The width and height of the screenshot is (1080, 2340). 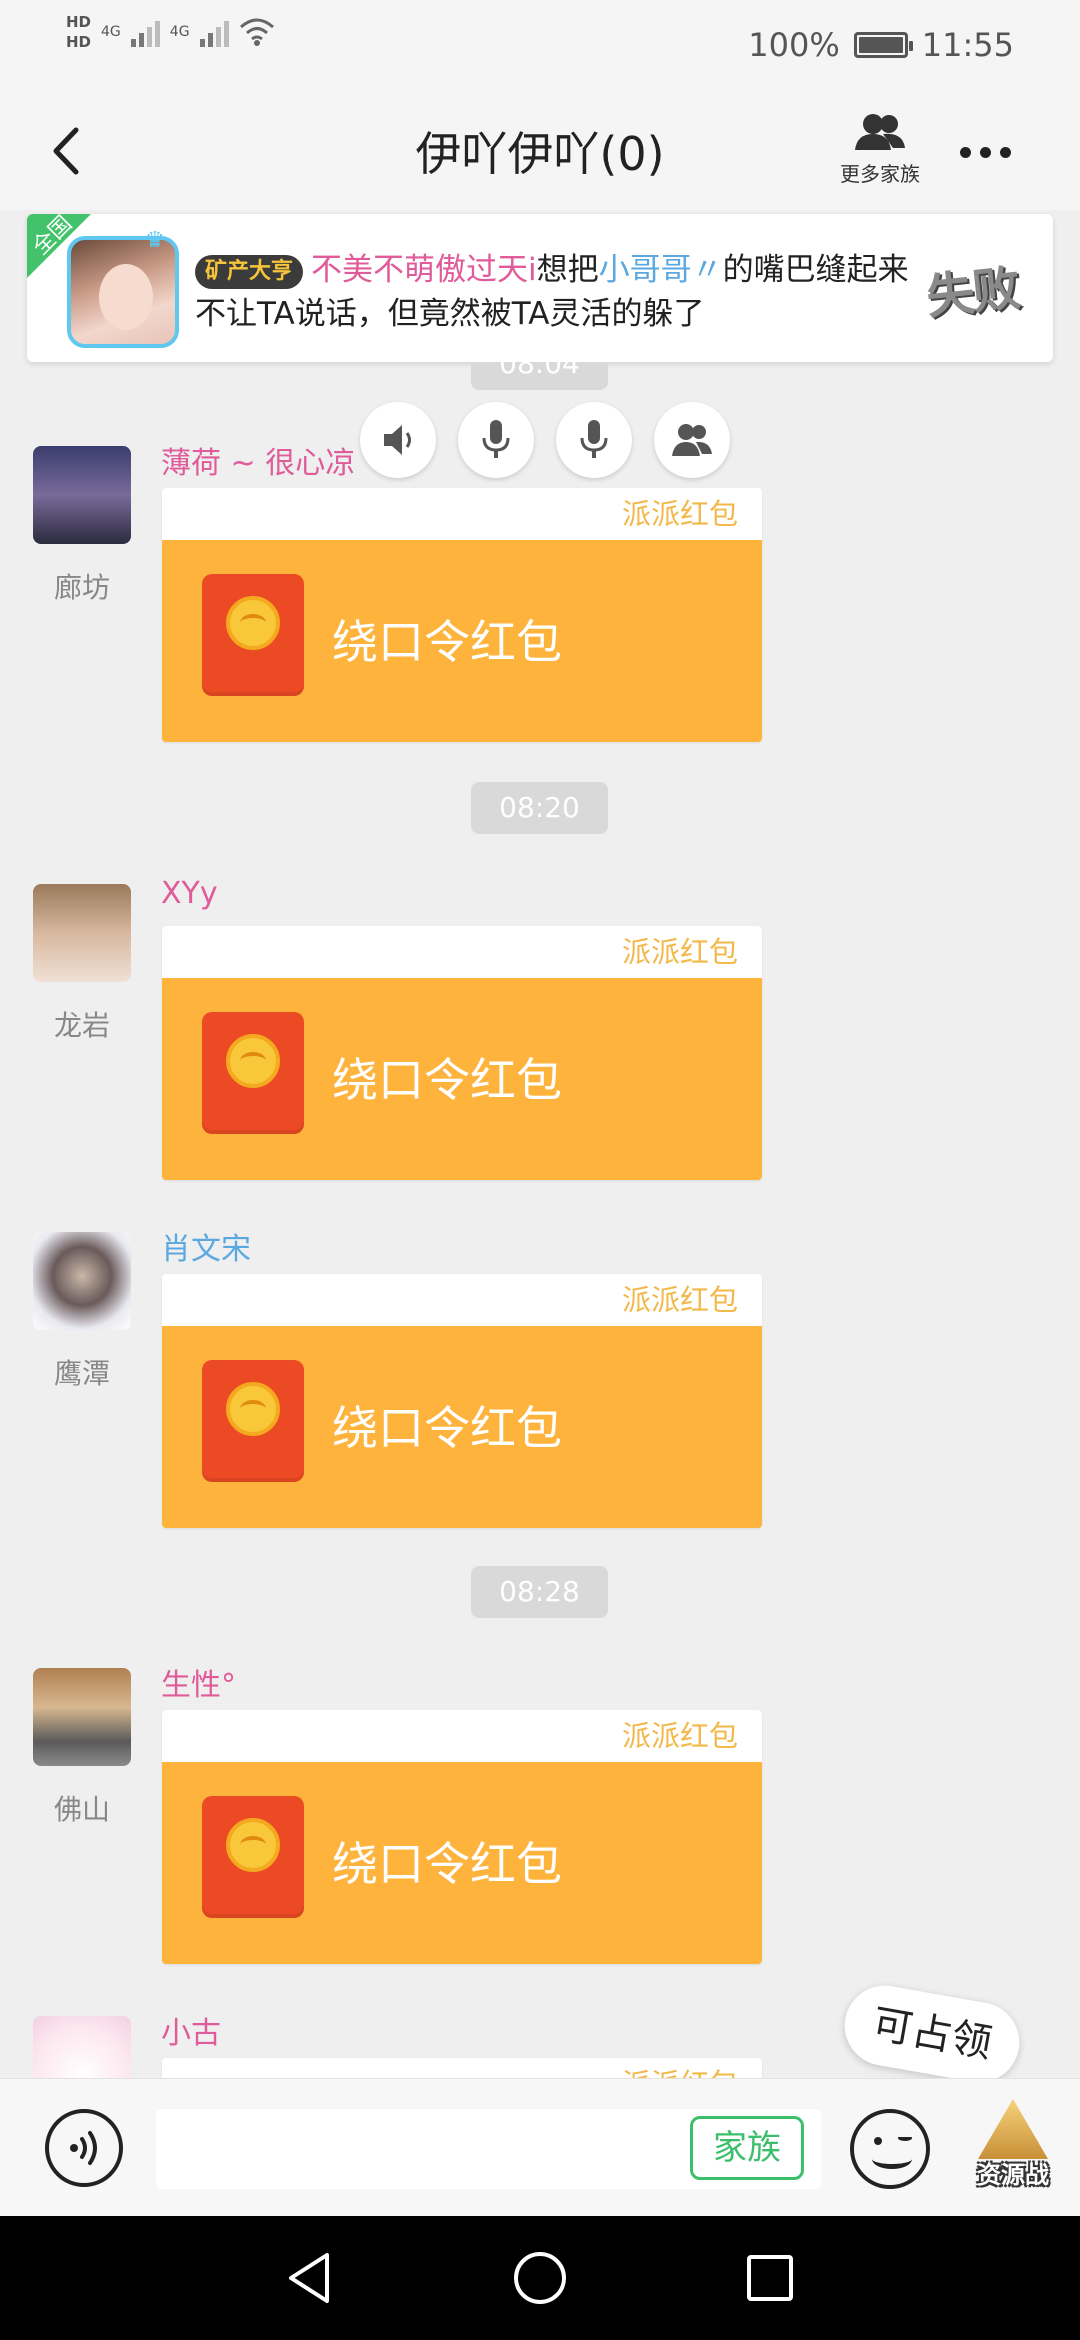 I want to click on wifi-icon, so click(x=256, y=32).